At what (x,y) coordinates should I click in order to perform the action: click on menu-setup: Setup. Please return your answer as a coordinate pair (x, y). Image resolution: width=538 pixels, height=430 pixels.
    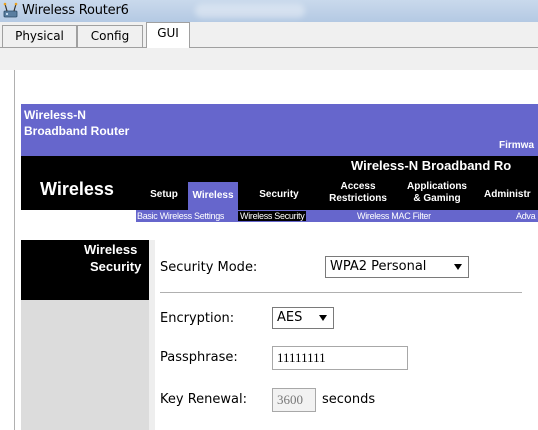
    Looking at the image, I should click on (164, 195).